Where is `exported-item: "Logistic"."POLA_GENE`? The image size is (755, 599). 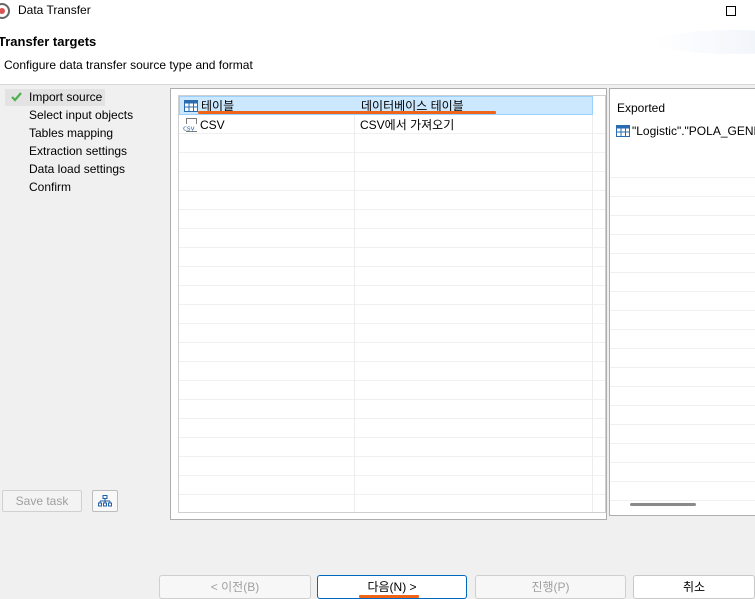
exported-item: "Logistic"."POLA_GENE is located at coordinates (684, 131).